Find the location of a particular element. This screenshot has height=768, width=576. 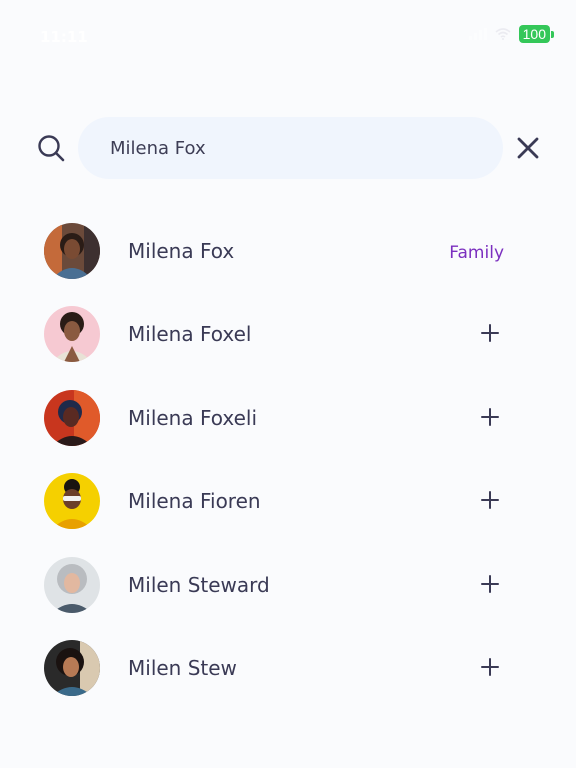

contact-name: Milena Foxel is located at coordinates (190, 334).